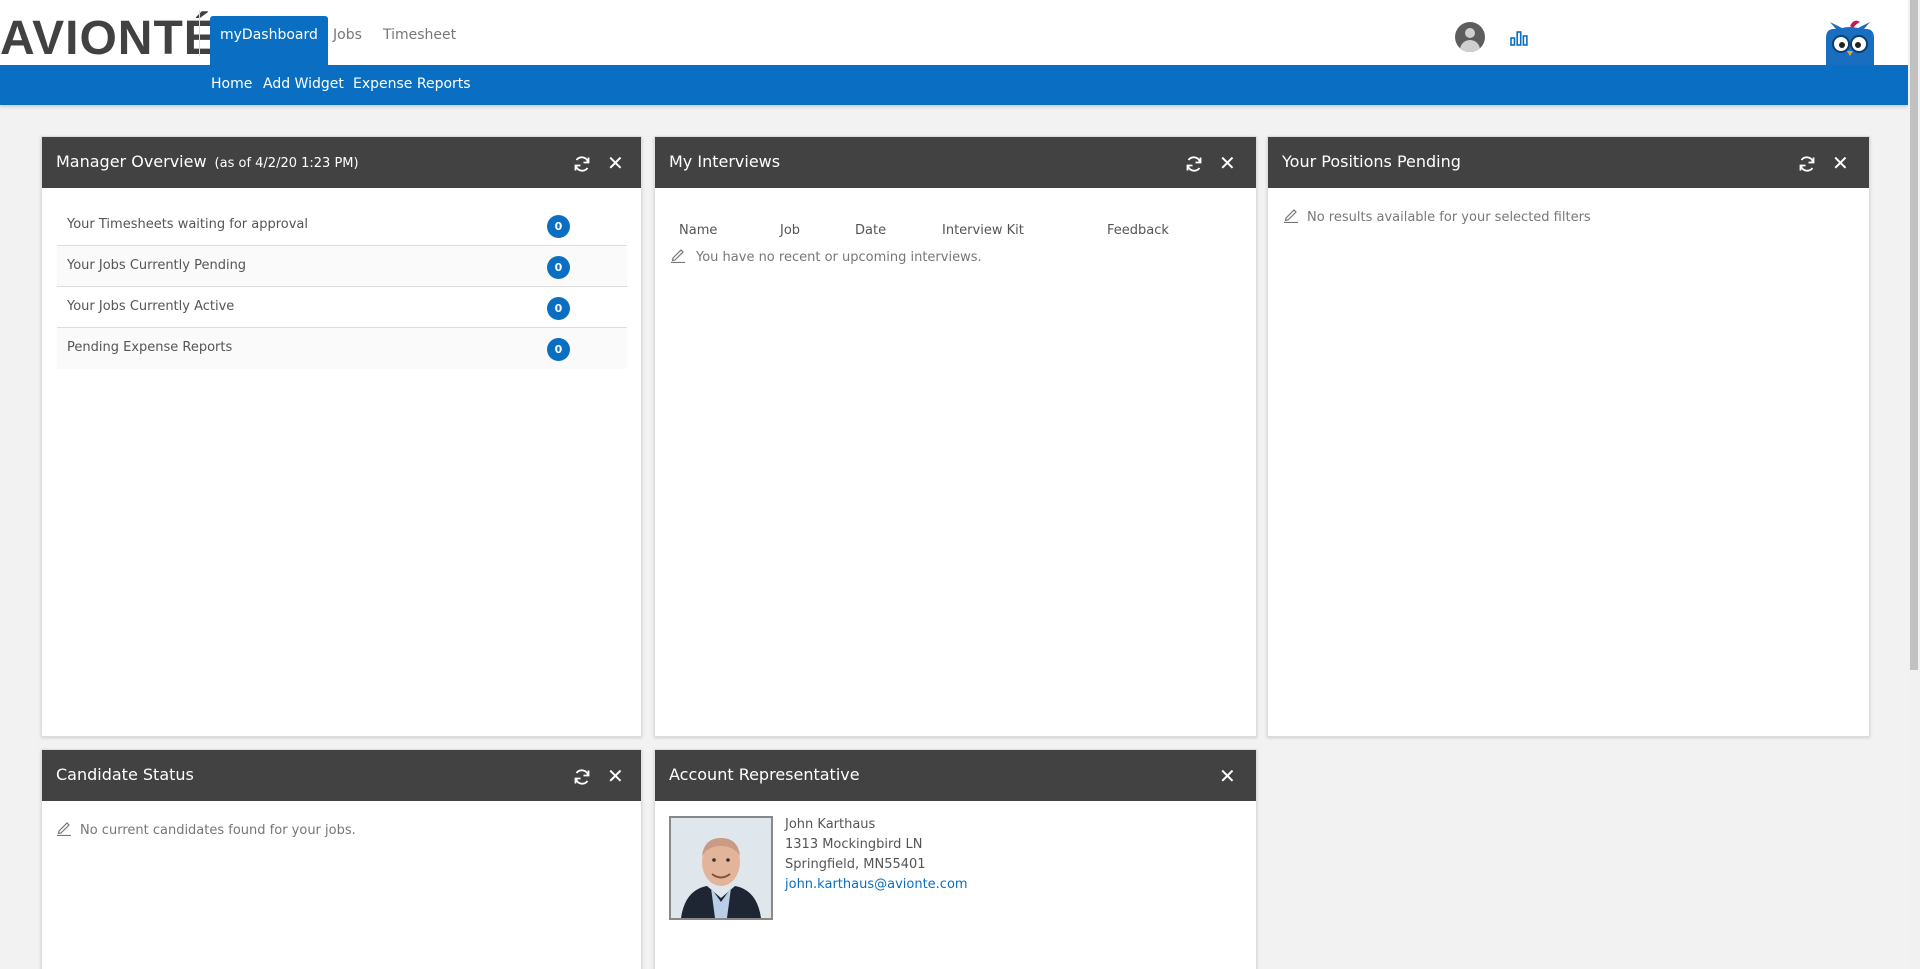 This screenshot has height=969, width=1920. What do you see at coordinates (955, 162) in the screenshot?
I see `widget-header: My Interviews ✕` at bounding box center [955, 162].